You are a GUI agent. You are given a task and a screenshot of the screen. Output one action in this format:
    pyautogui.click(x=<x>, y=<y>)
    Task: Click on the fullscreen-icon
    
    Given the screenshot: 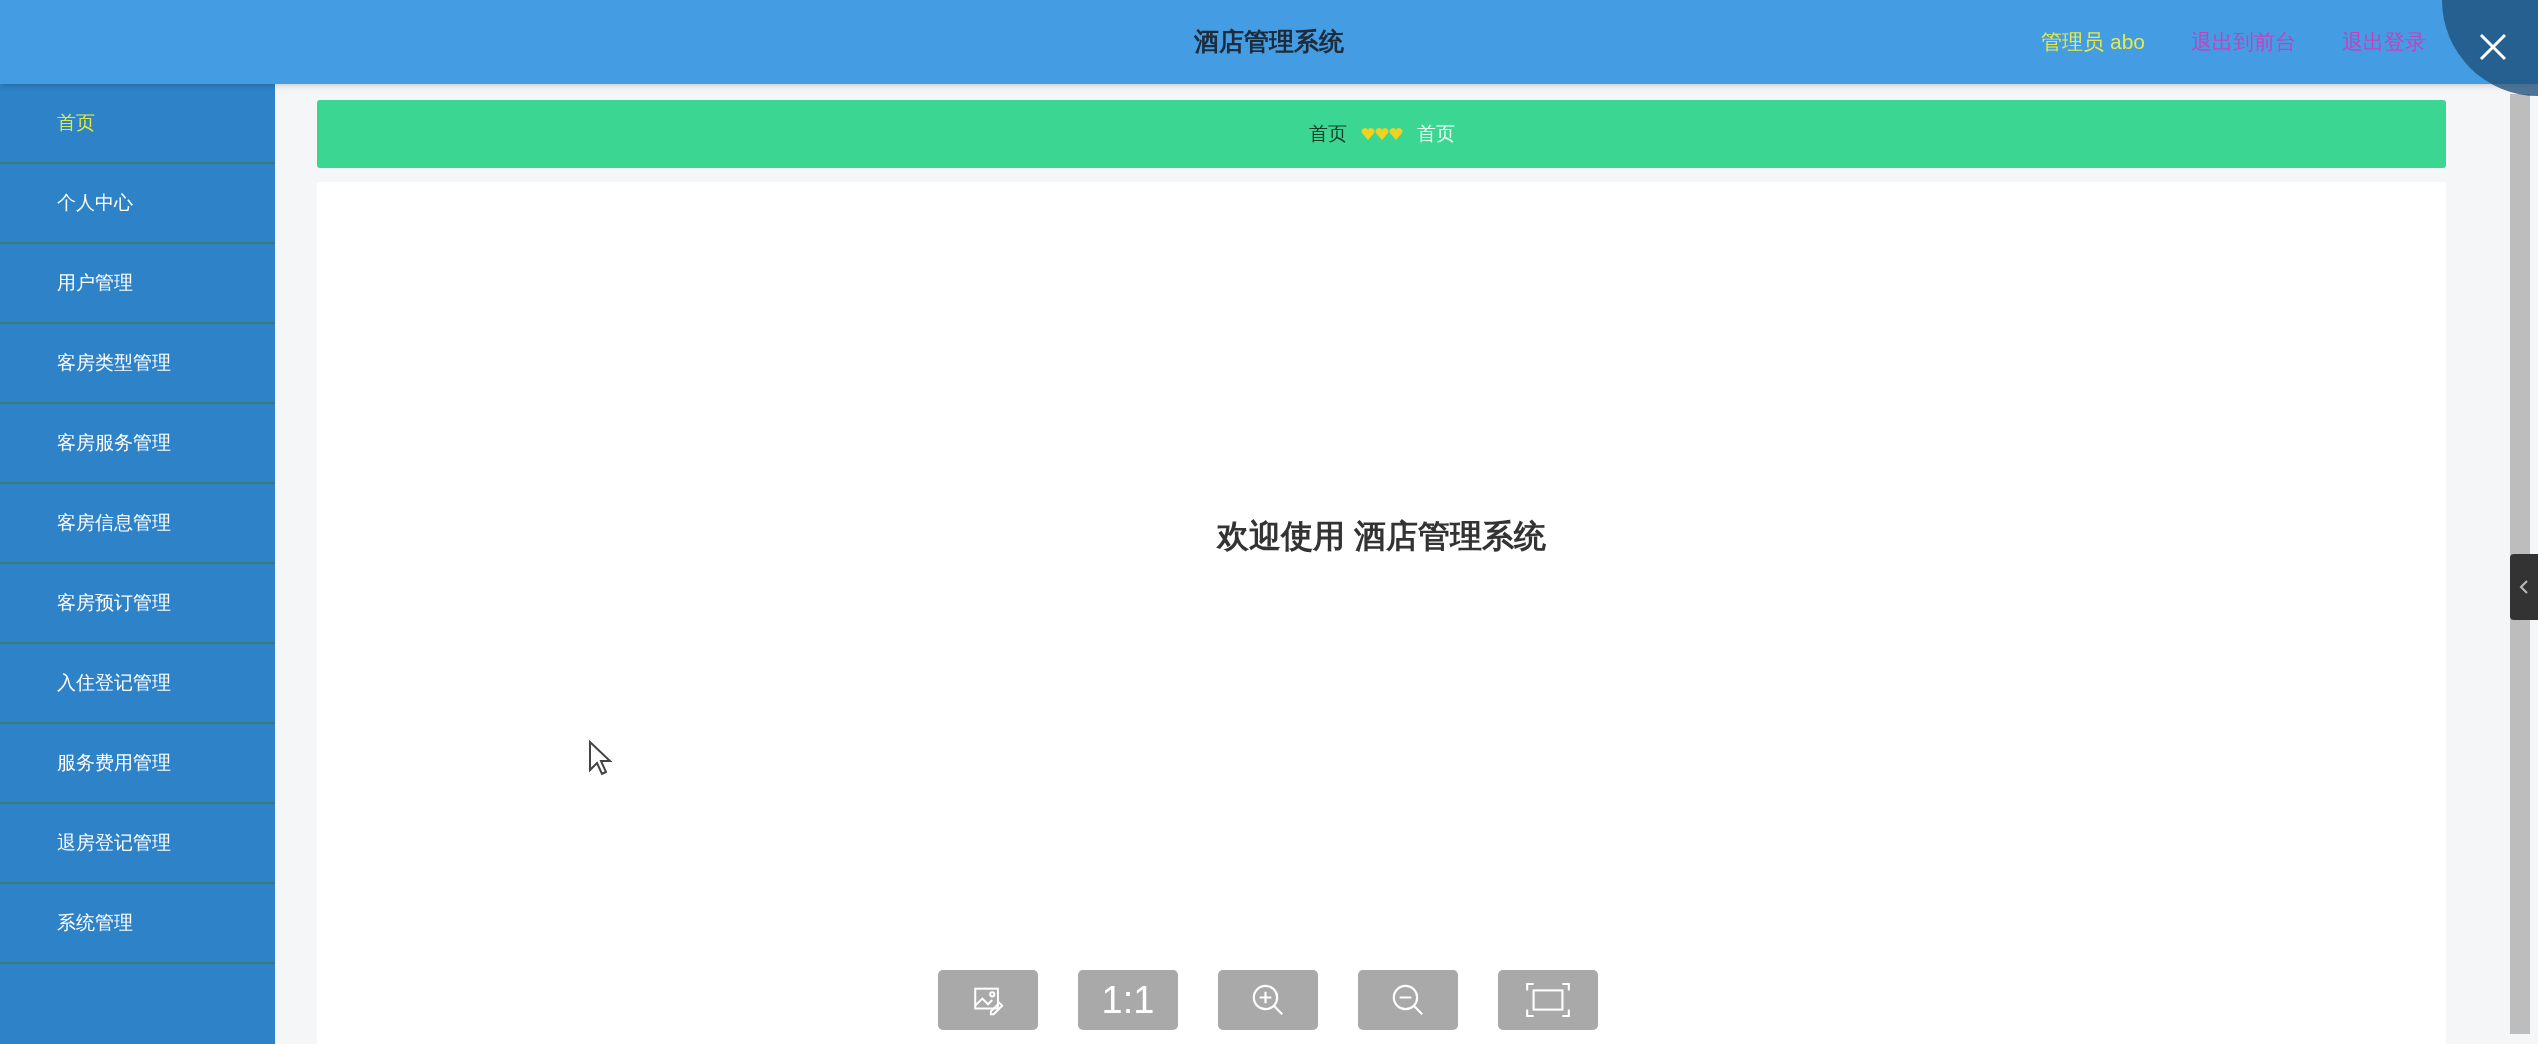 What is the action you would take?
    pyautogui.click(x=1548, y=1000)
    